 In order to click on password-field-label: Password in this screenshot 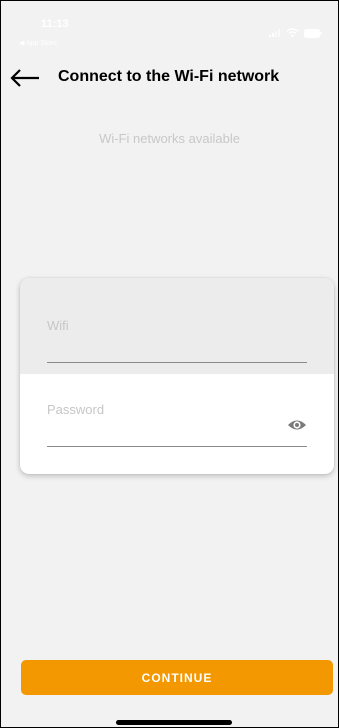, I will do `click(76, 409)`.